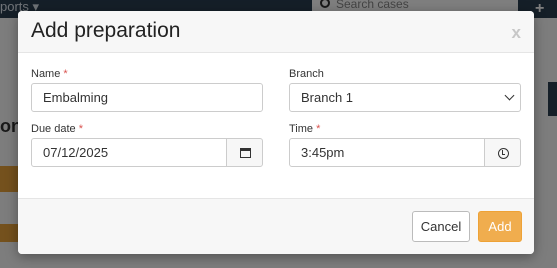 The height and width of the screenshot is (268, 557). What do you see at coordinates (327, 97) in the screenshot?
I see `branch-select-value: Branch 1` at bounding box center [327, 97].